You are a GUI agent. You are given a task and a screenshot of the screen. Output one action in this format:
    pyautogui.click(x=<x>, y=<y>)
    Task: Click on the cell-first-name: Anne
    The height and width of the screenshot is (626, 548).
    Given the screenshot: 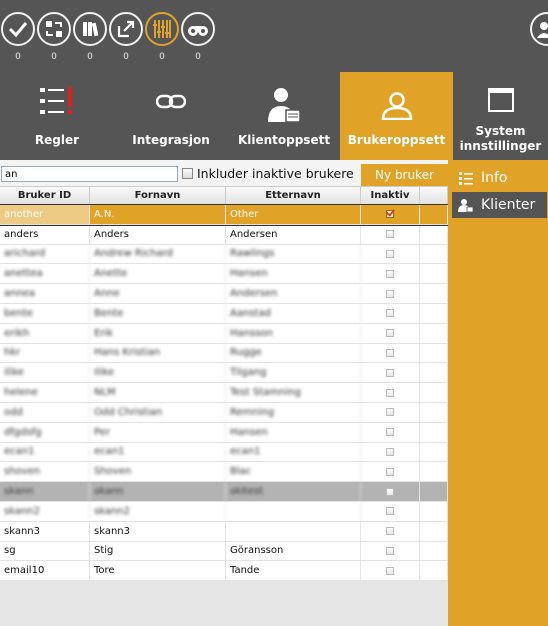 What is the action you would take?
    pyautogui.click(x=158, y=293)
    